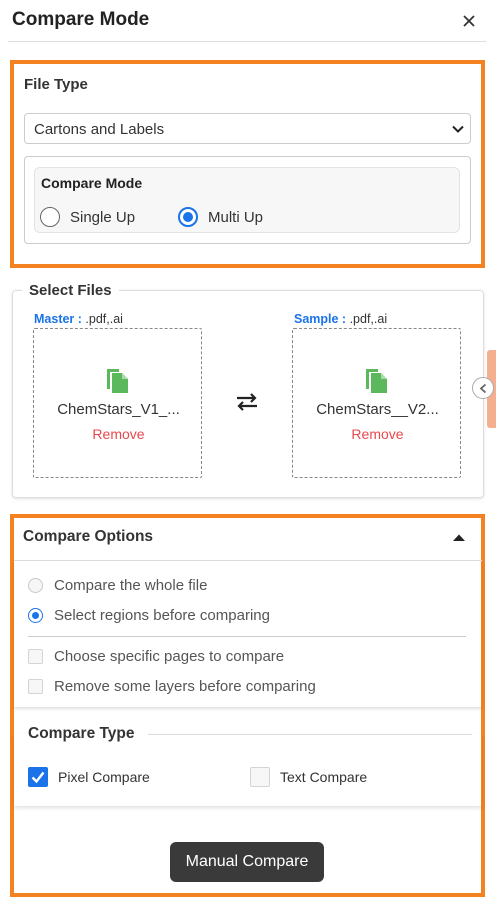  I want to click on pixel-compare-label: Pixel Compare, so click(104, 777).